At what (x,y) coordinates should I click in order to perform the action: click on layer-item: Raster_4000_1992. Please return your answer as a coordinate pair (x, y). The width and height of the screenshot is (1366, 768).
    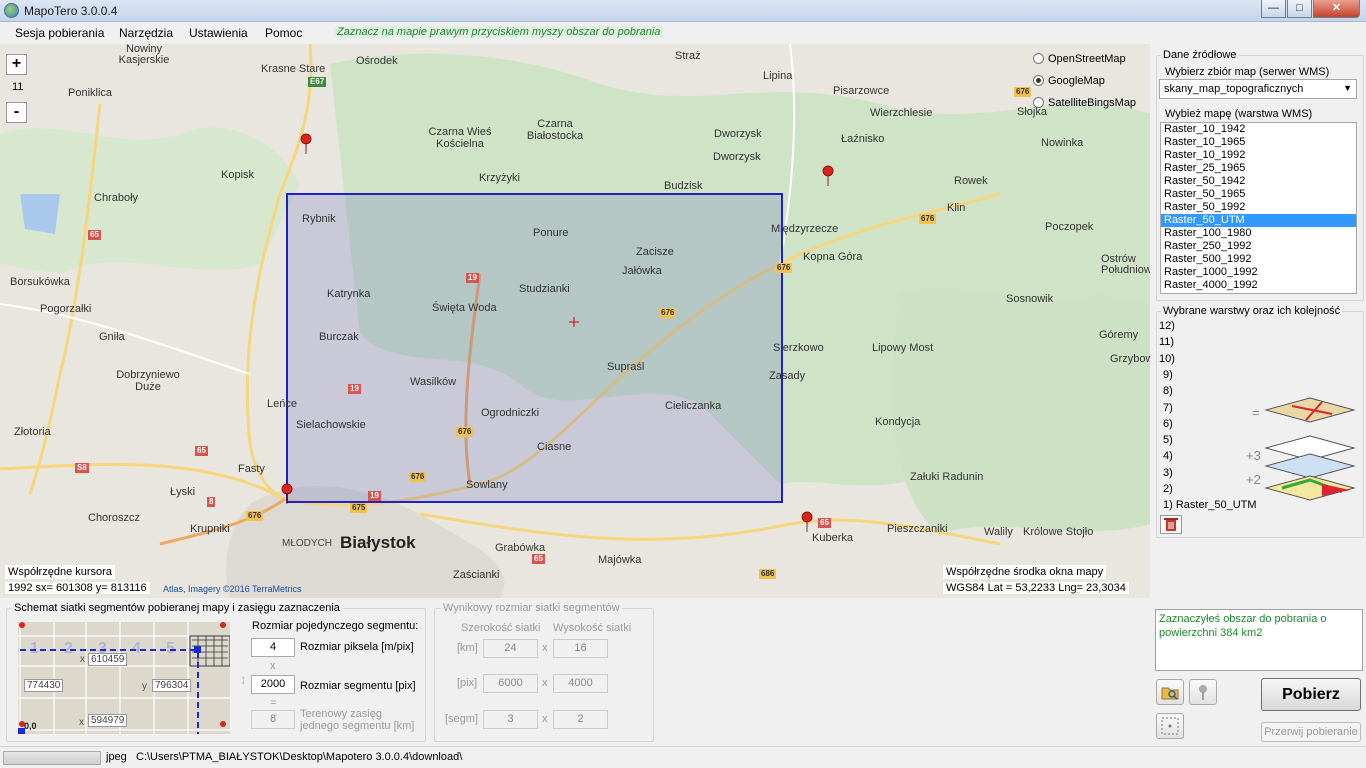
    Looking at the image, I should click on (1258, 285).